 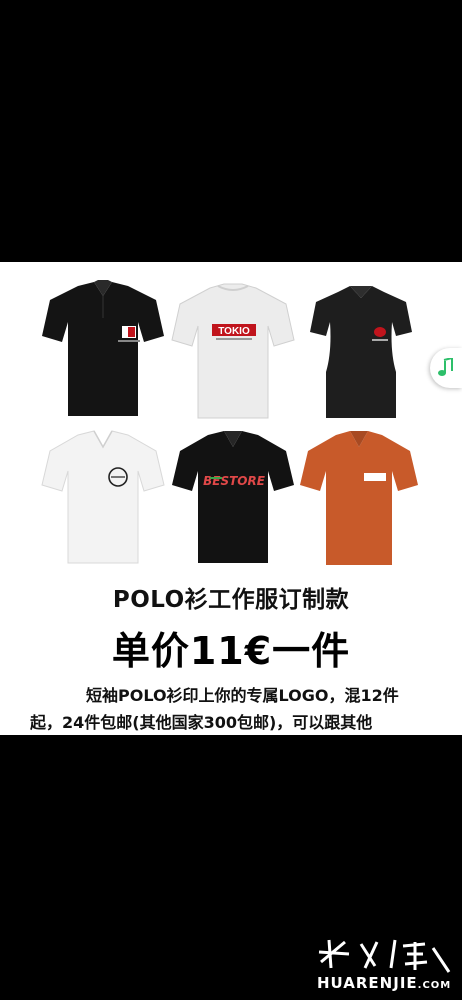 What do you see at coordinates (103, 497) in the screenshot?
I see `product-image-white-polo-circle` at bounding box center [103, 497].